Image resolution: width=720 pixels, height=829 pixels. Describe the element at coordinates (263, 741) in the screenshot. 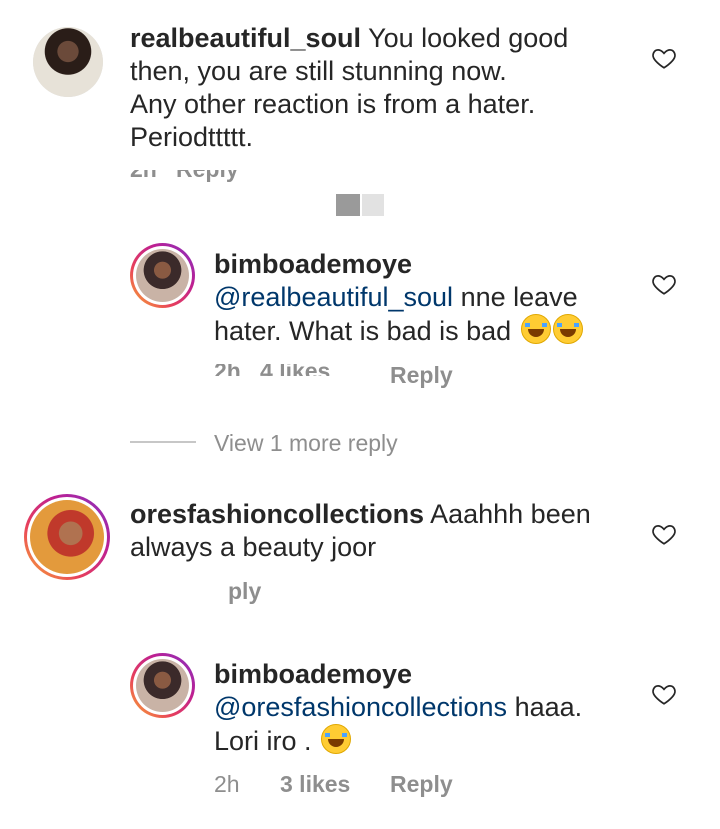

I see `comment-body-line: Lori iro .` at that location.